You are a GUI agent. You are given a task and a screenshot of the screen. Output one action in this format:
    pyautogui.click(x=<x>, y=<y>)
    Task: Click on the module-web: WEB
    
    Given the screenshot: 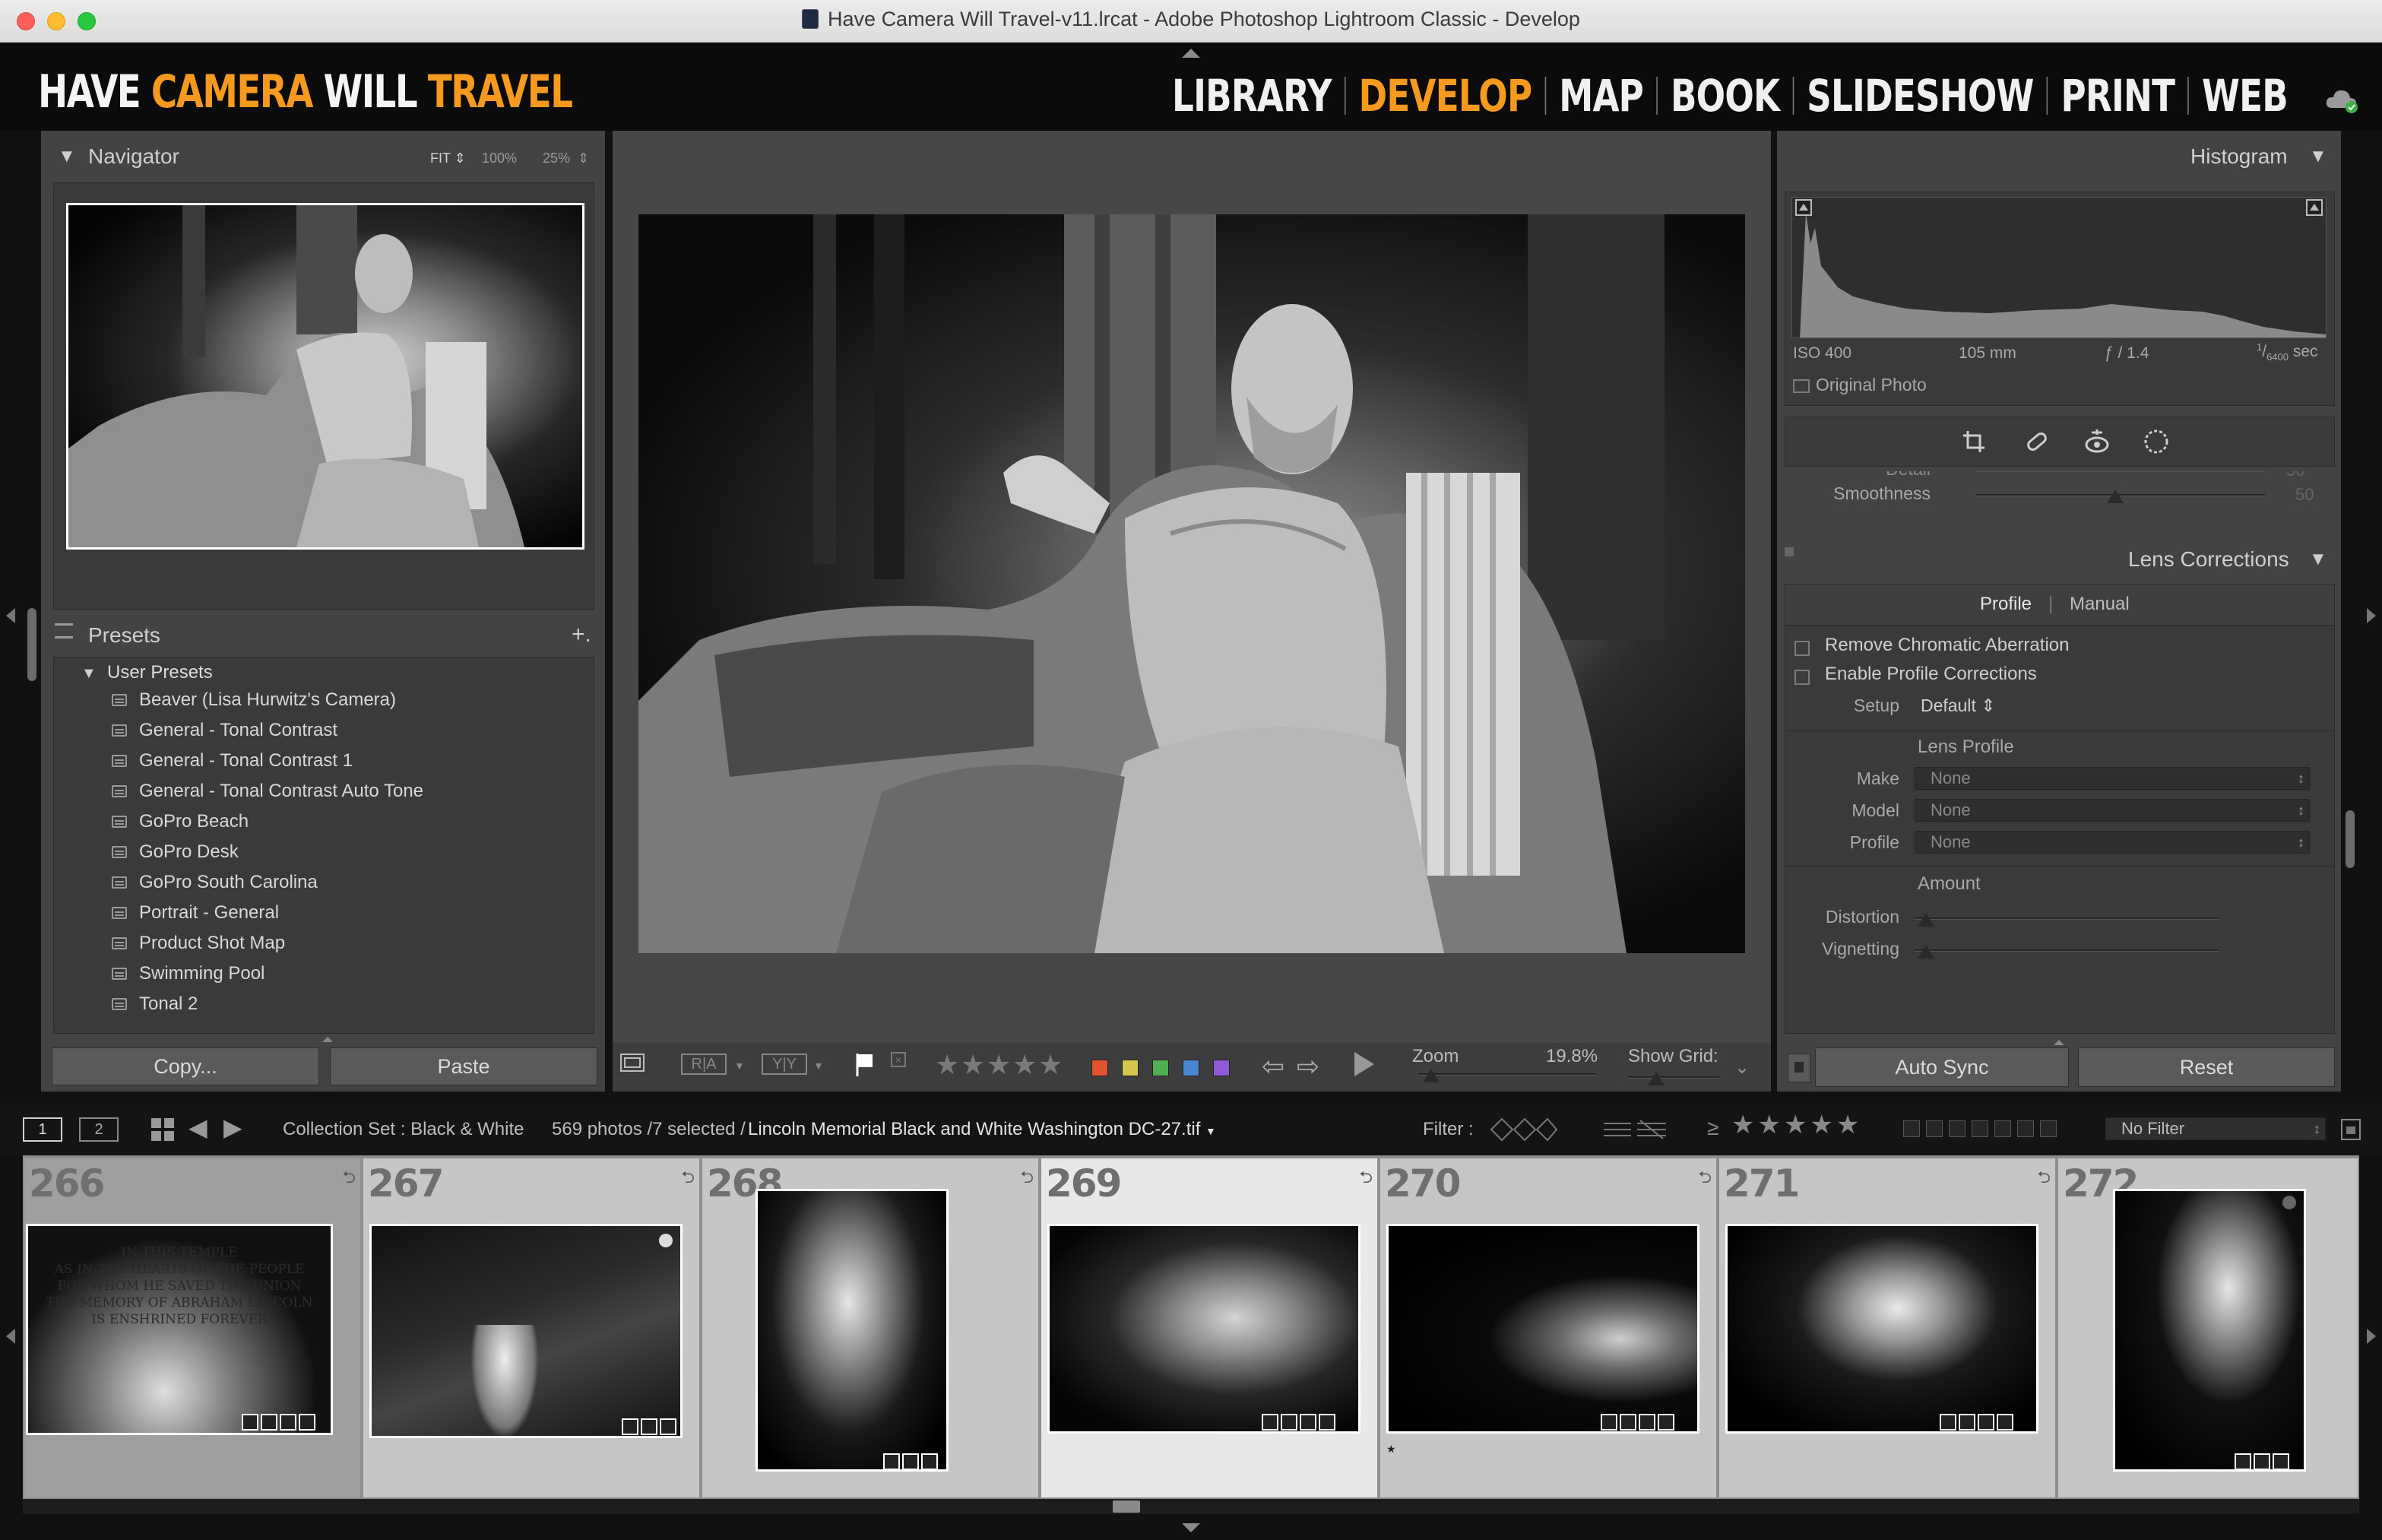 What is the action you would take?
    pyautogui.click(x=2239, y=96)
    